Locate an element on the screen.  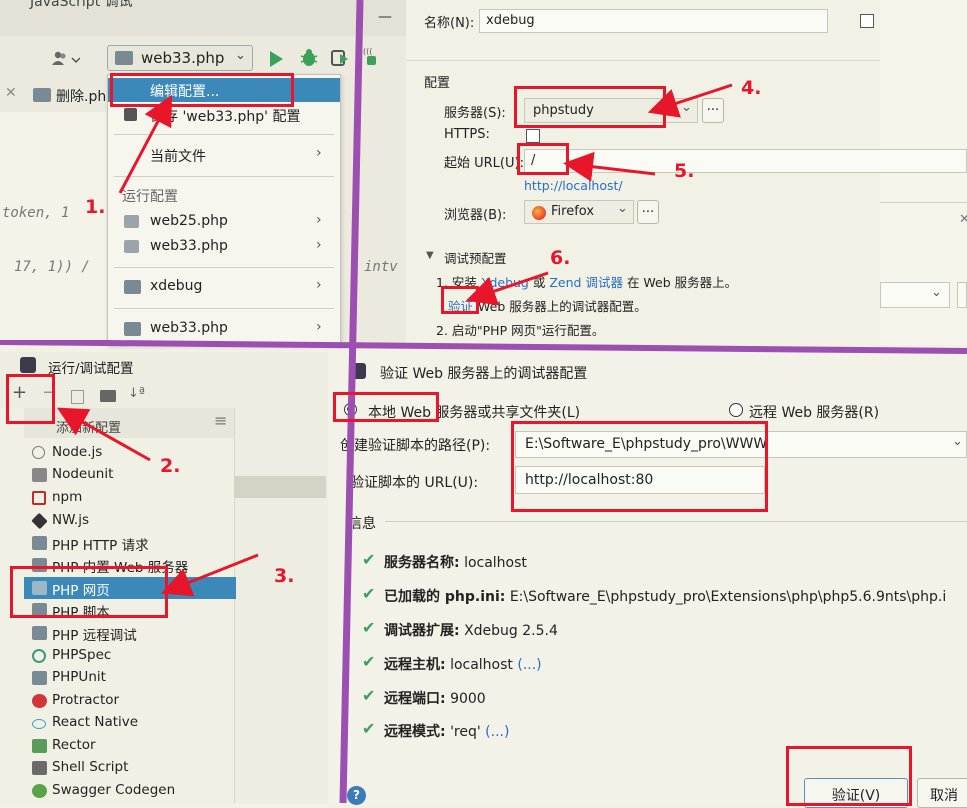
annotation-number: 4. is located at coordinates (751, 88).